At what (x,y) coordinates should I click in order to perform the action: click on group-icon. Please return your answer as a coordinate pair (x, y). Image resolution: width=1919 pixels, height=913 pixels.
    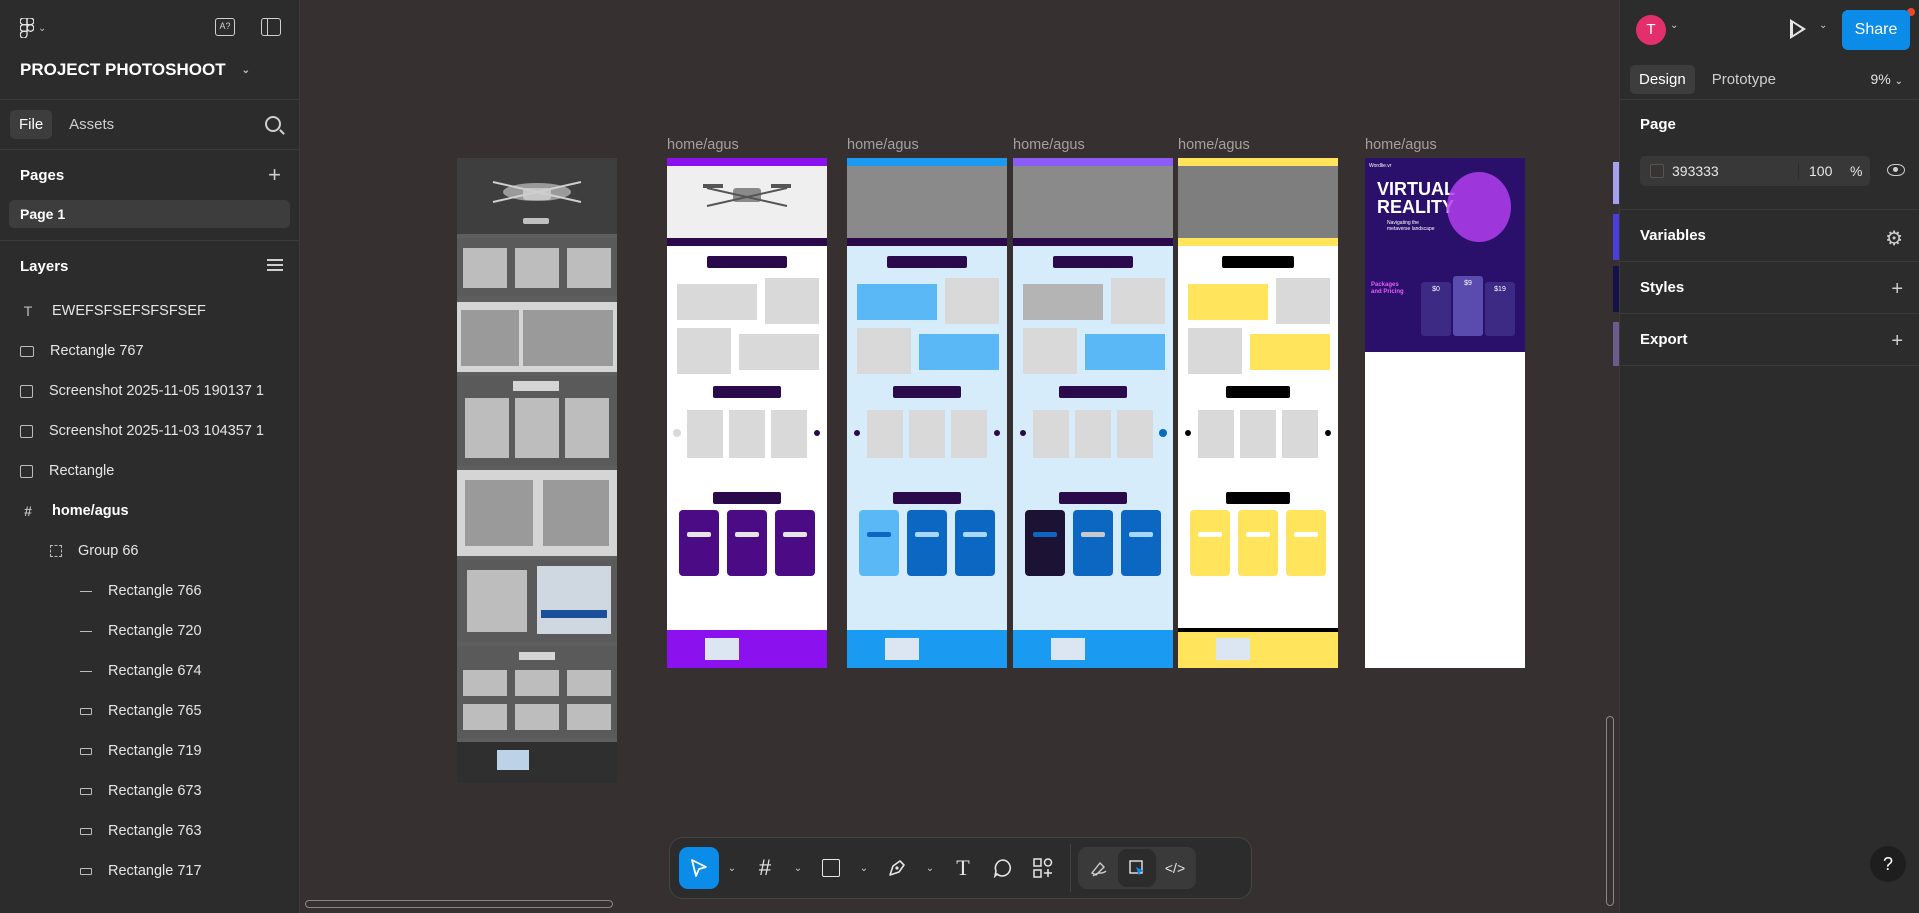
    Looking at the image, I should click on (56, 551).